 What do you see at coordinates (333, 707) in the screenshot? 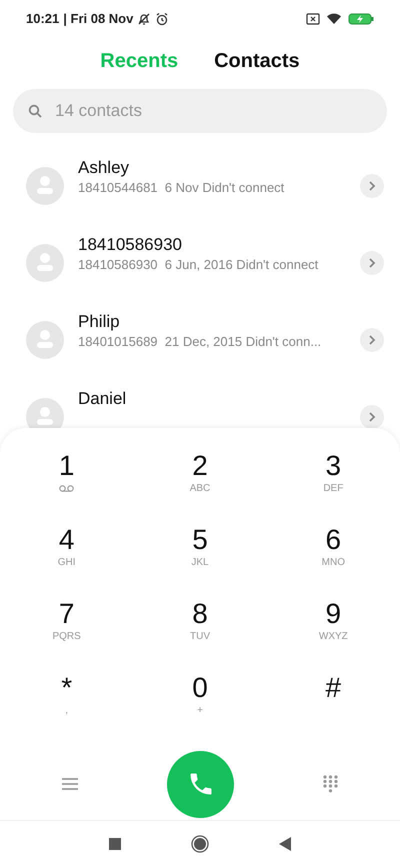
I see `dial-key: #` at bounding box center [333, 707].